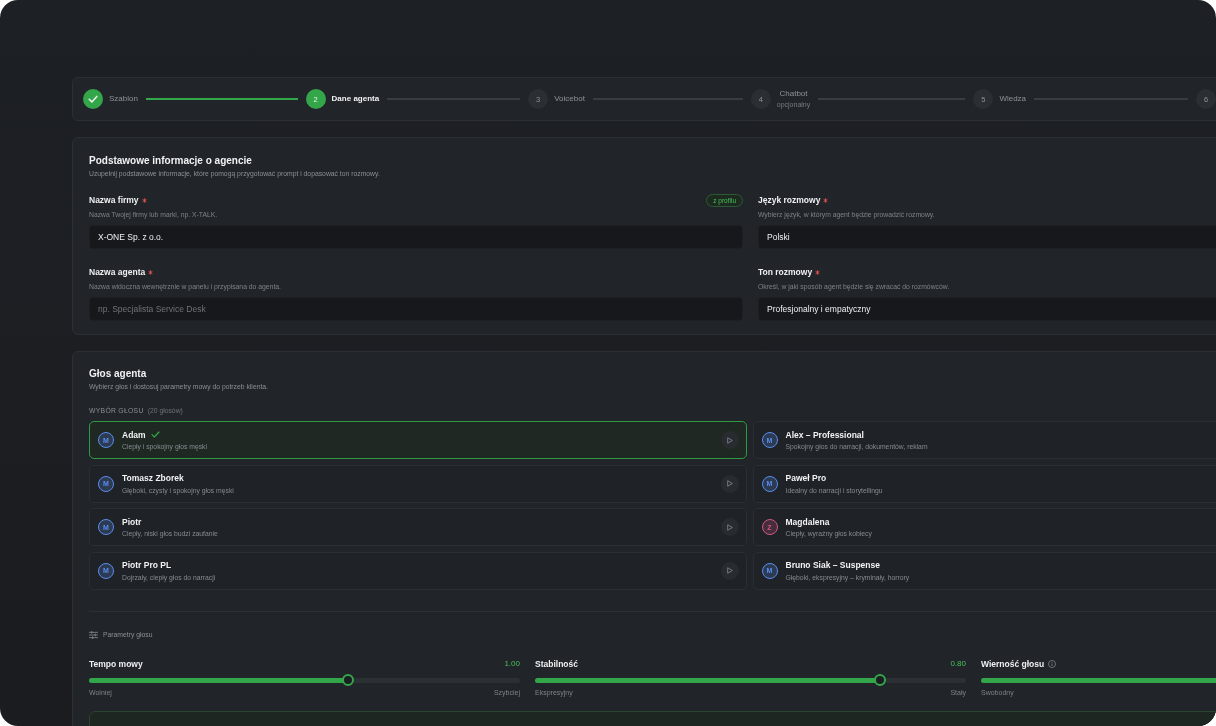 The image size is (1216, 726). Describe the element at coordinates (132, 521) in the screenshot. I see `voice-name: Piotr` at that location.